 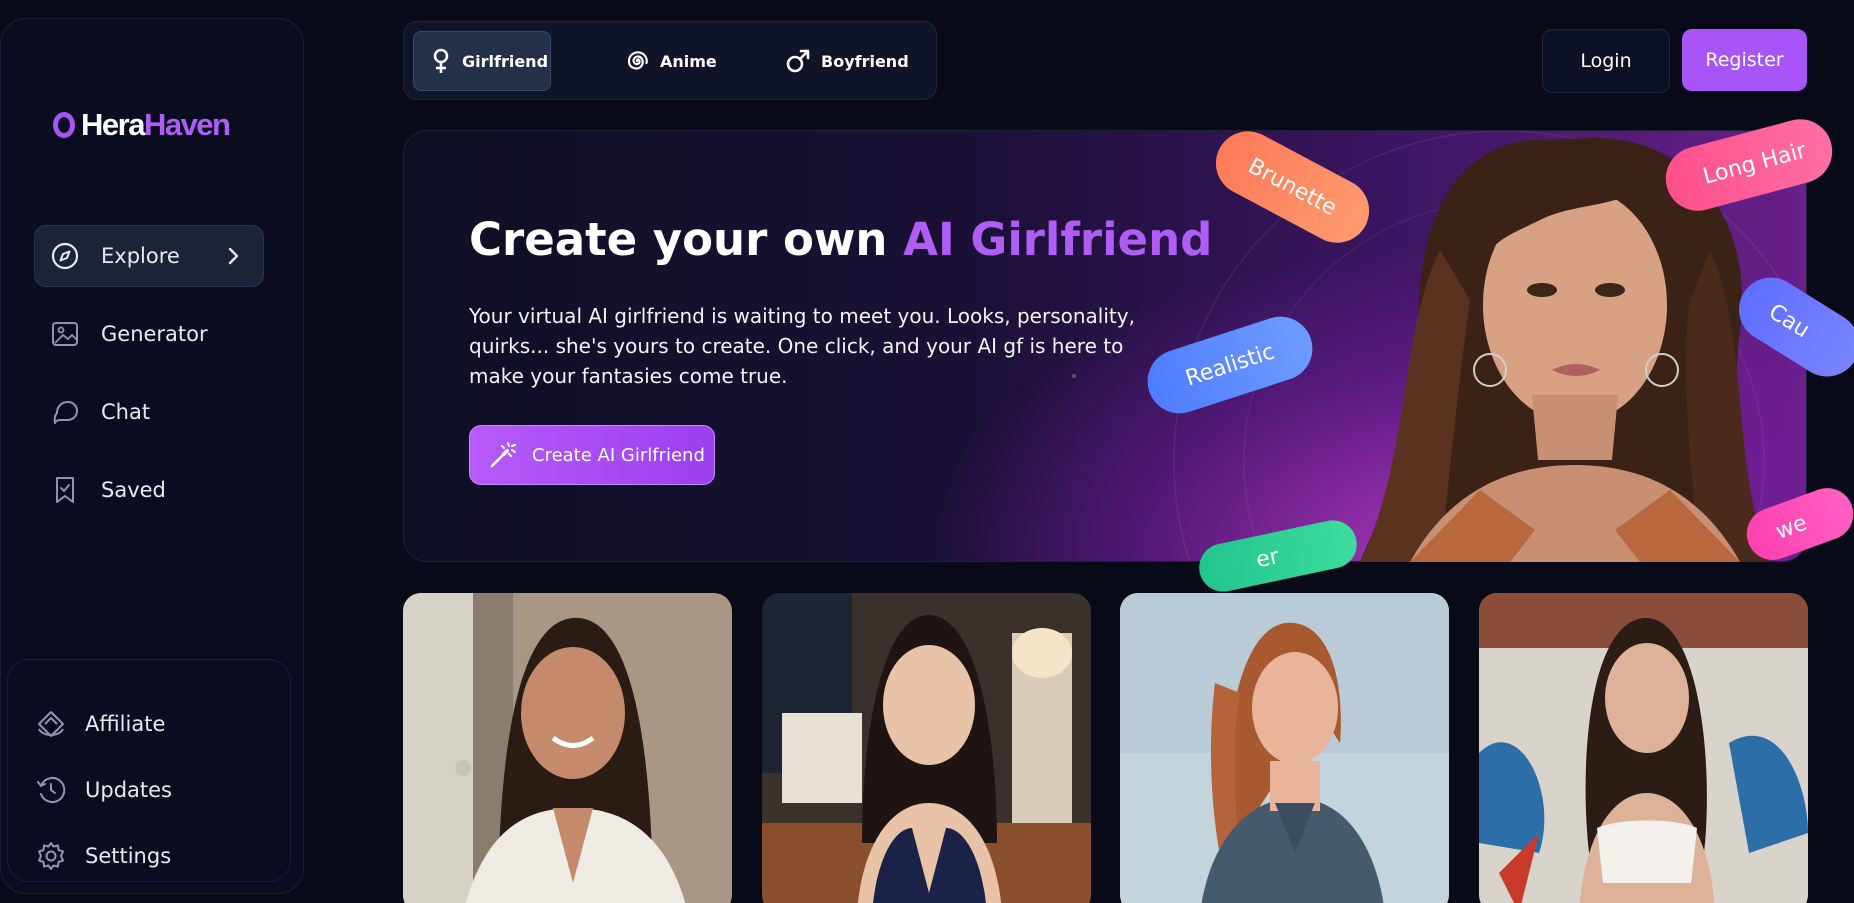 What do you see at coordinates (65, 334) in the screenshot?
I see `image-generator-icon` at bounding box center [65, 334].